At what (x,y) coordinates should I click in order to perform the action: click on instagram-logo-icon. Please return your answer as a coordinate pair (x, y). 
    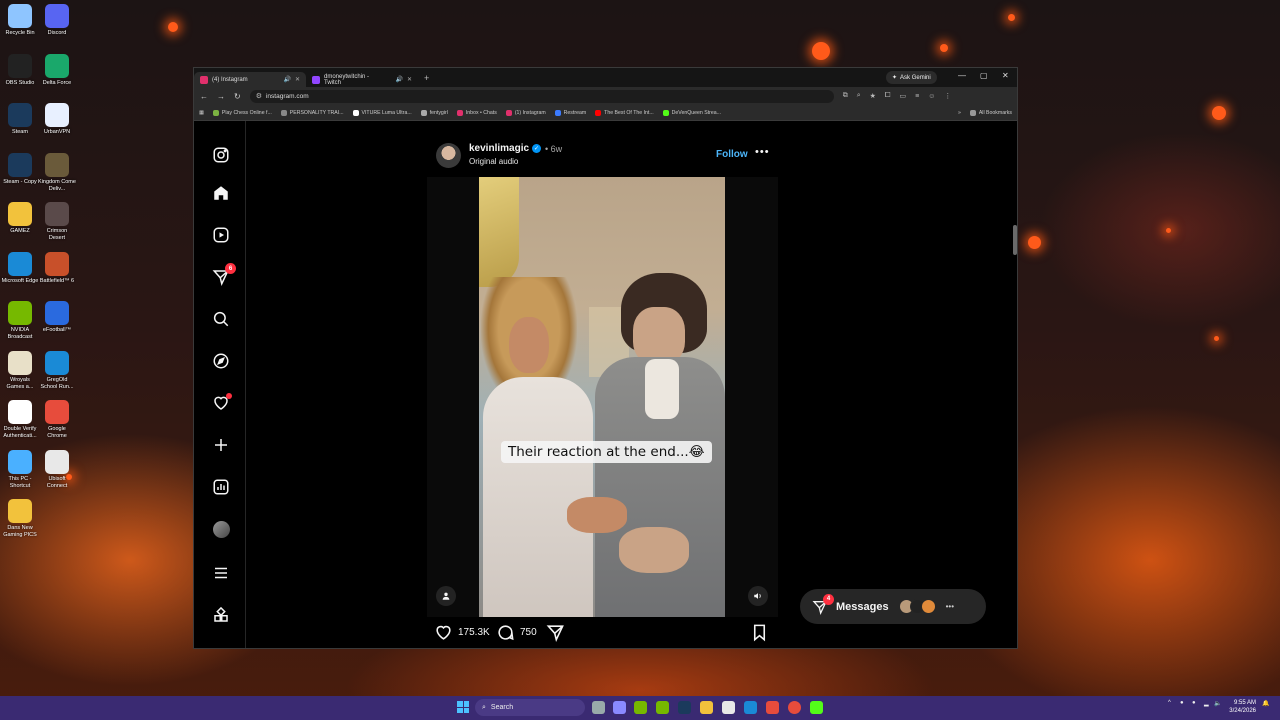
    Looking at the image, I should click on (221, 155).